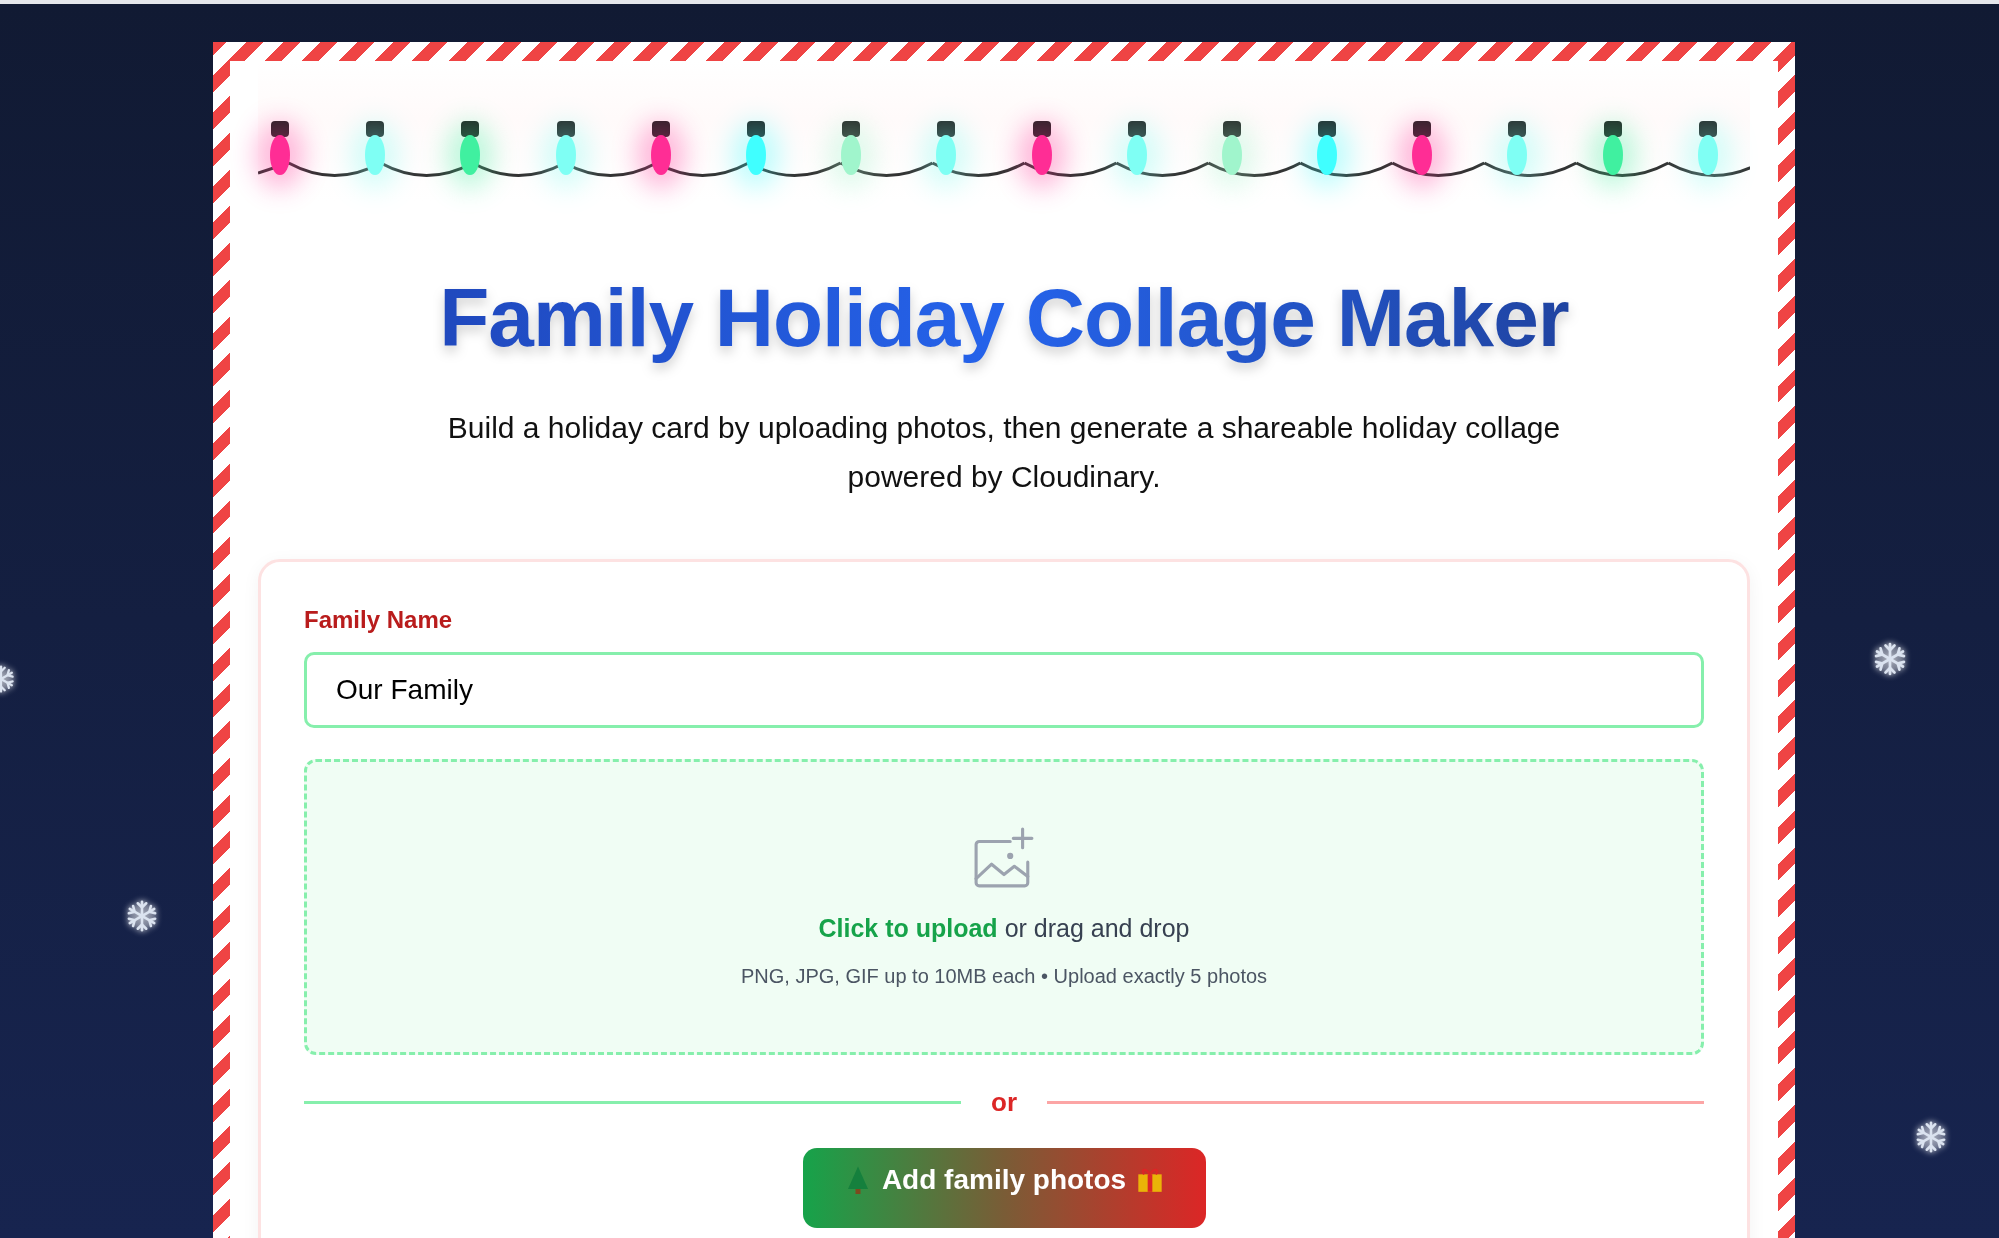  Describe the element at coordinates (1004, 690) in the screenshot. I see `family-name-input: Our Family` at that location.